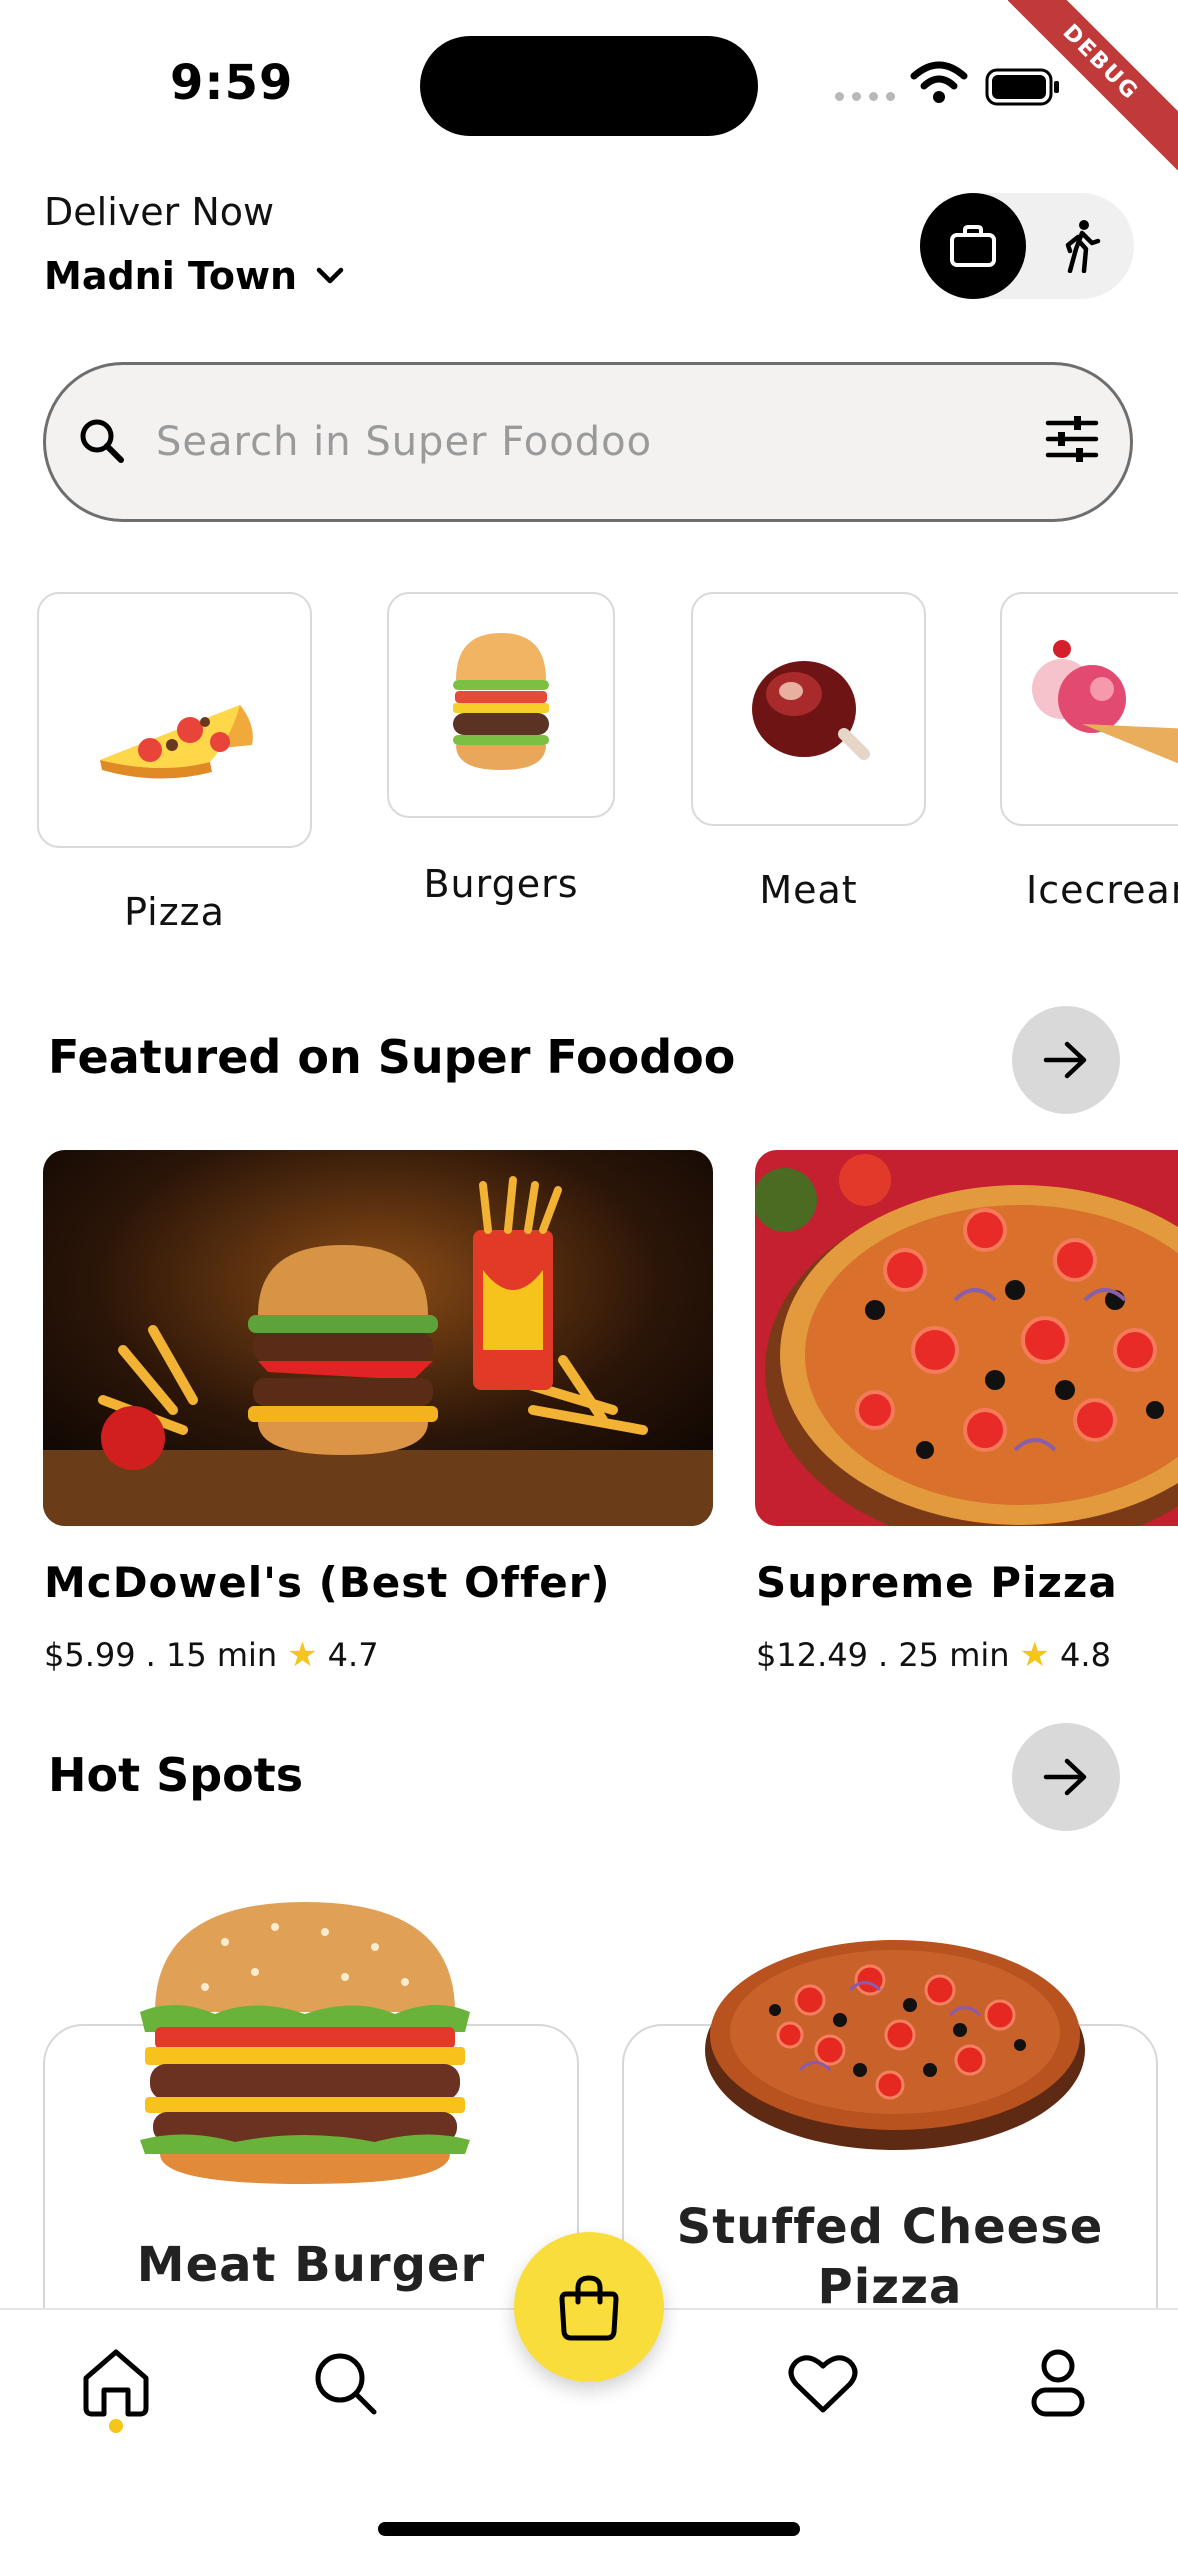 This screenshot has height=2562, width=1178. I want to click on featured-name-0: McDowel's (Best Offer), so click(327, 1582).